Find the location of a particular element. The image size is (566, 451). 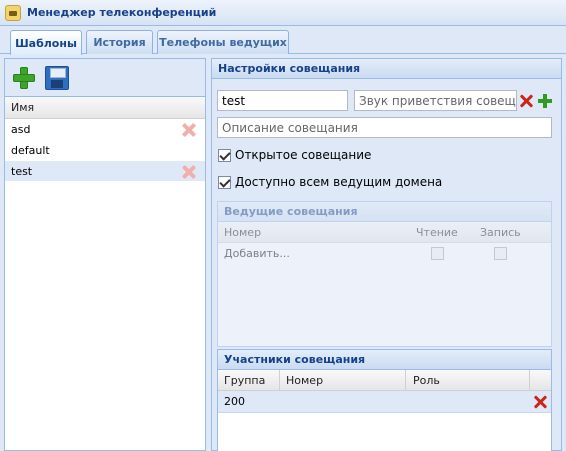

hosts-read-checkbox is located at coordinates (437, 253).